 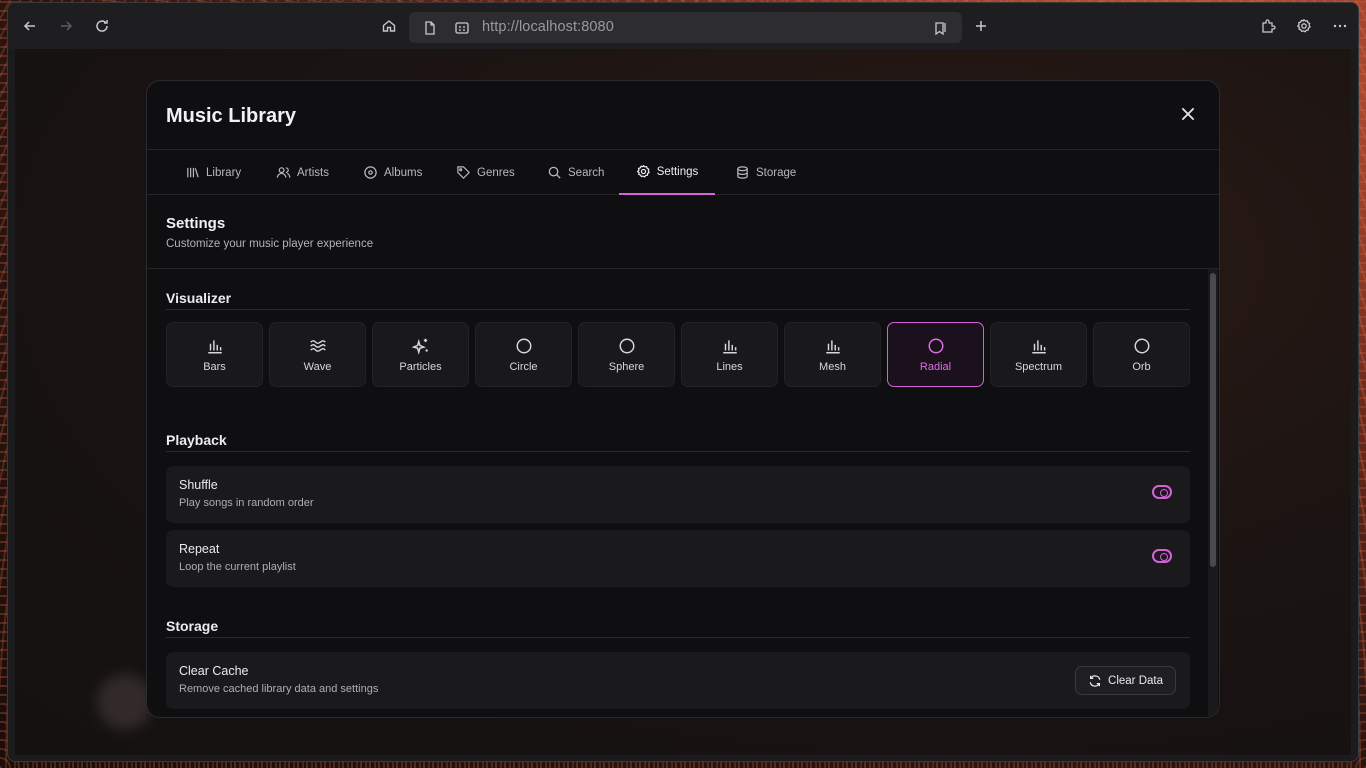 I want to click on visualizer-option-label: Orb, so click(x=1141, y=366).